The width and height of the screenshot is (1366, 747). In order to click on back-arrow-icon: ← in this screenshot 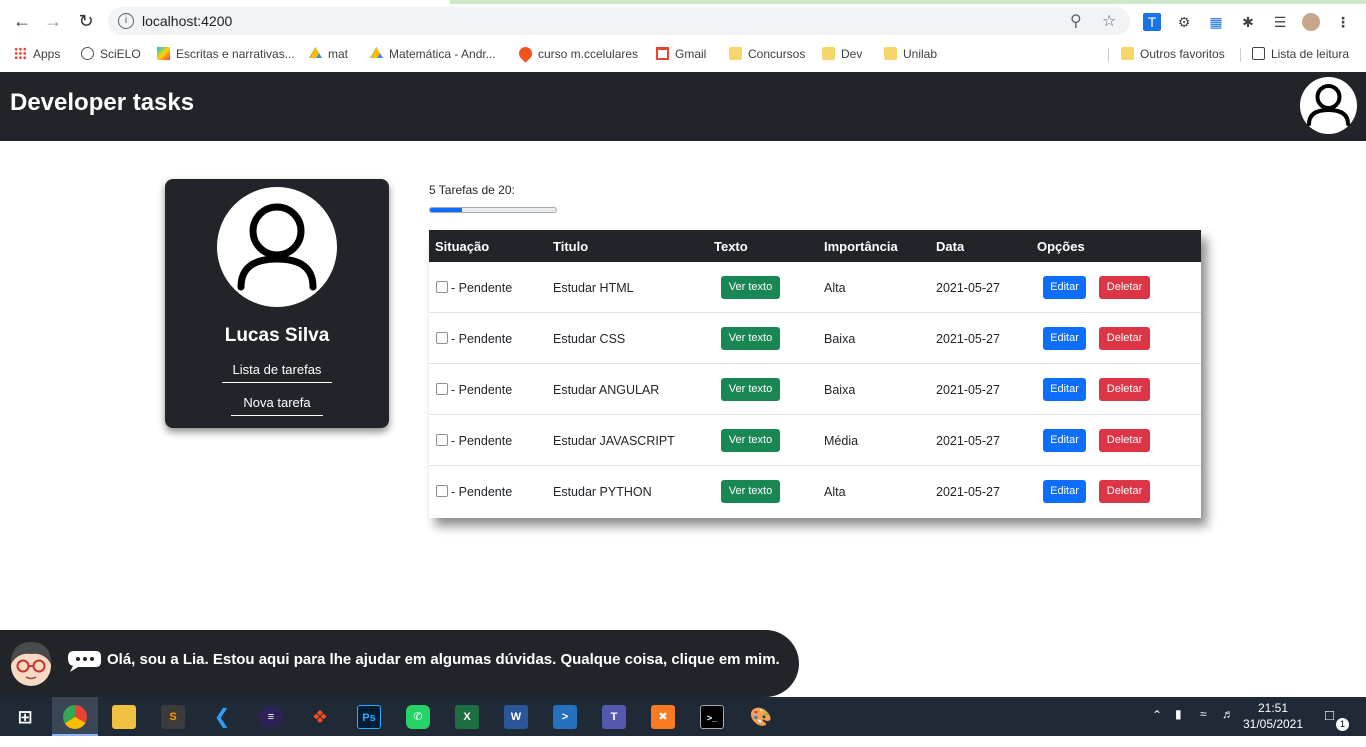, I will do `click(22, 21)`.